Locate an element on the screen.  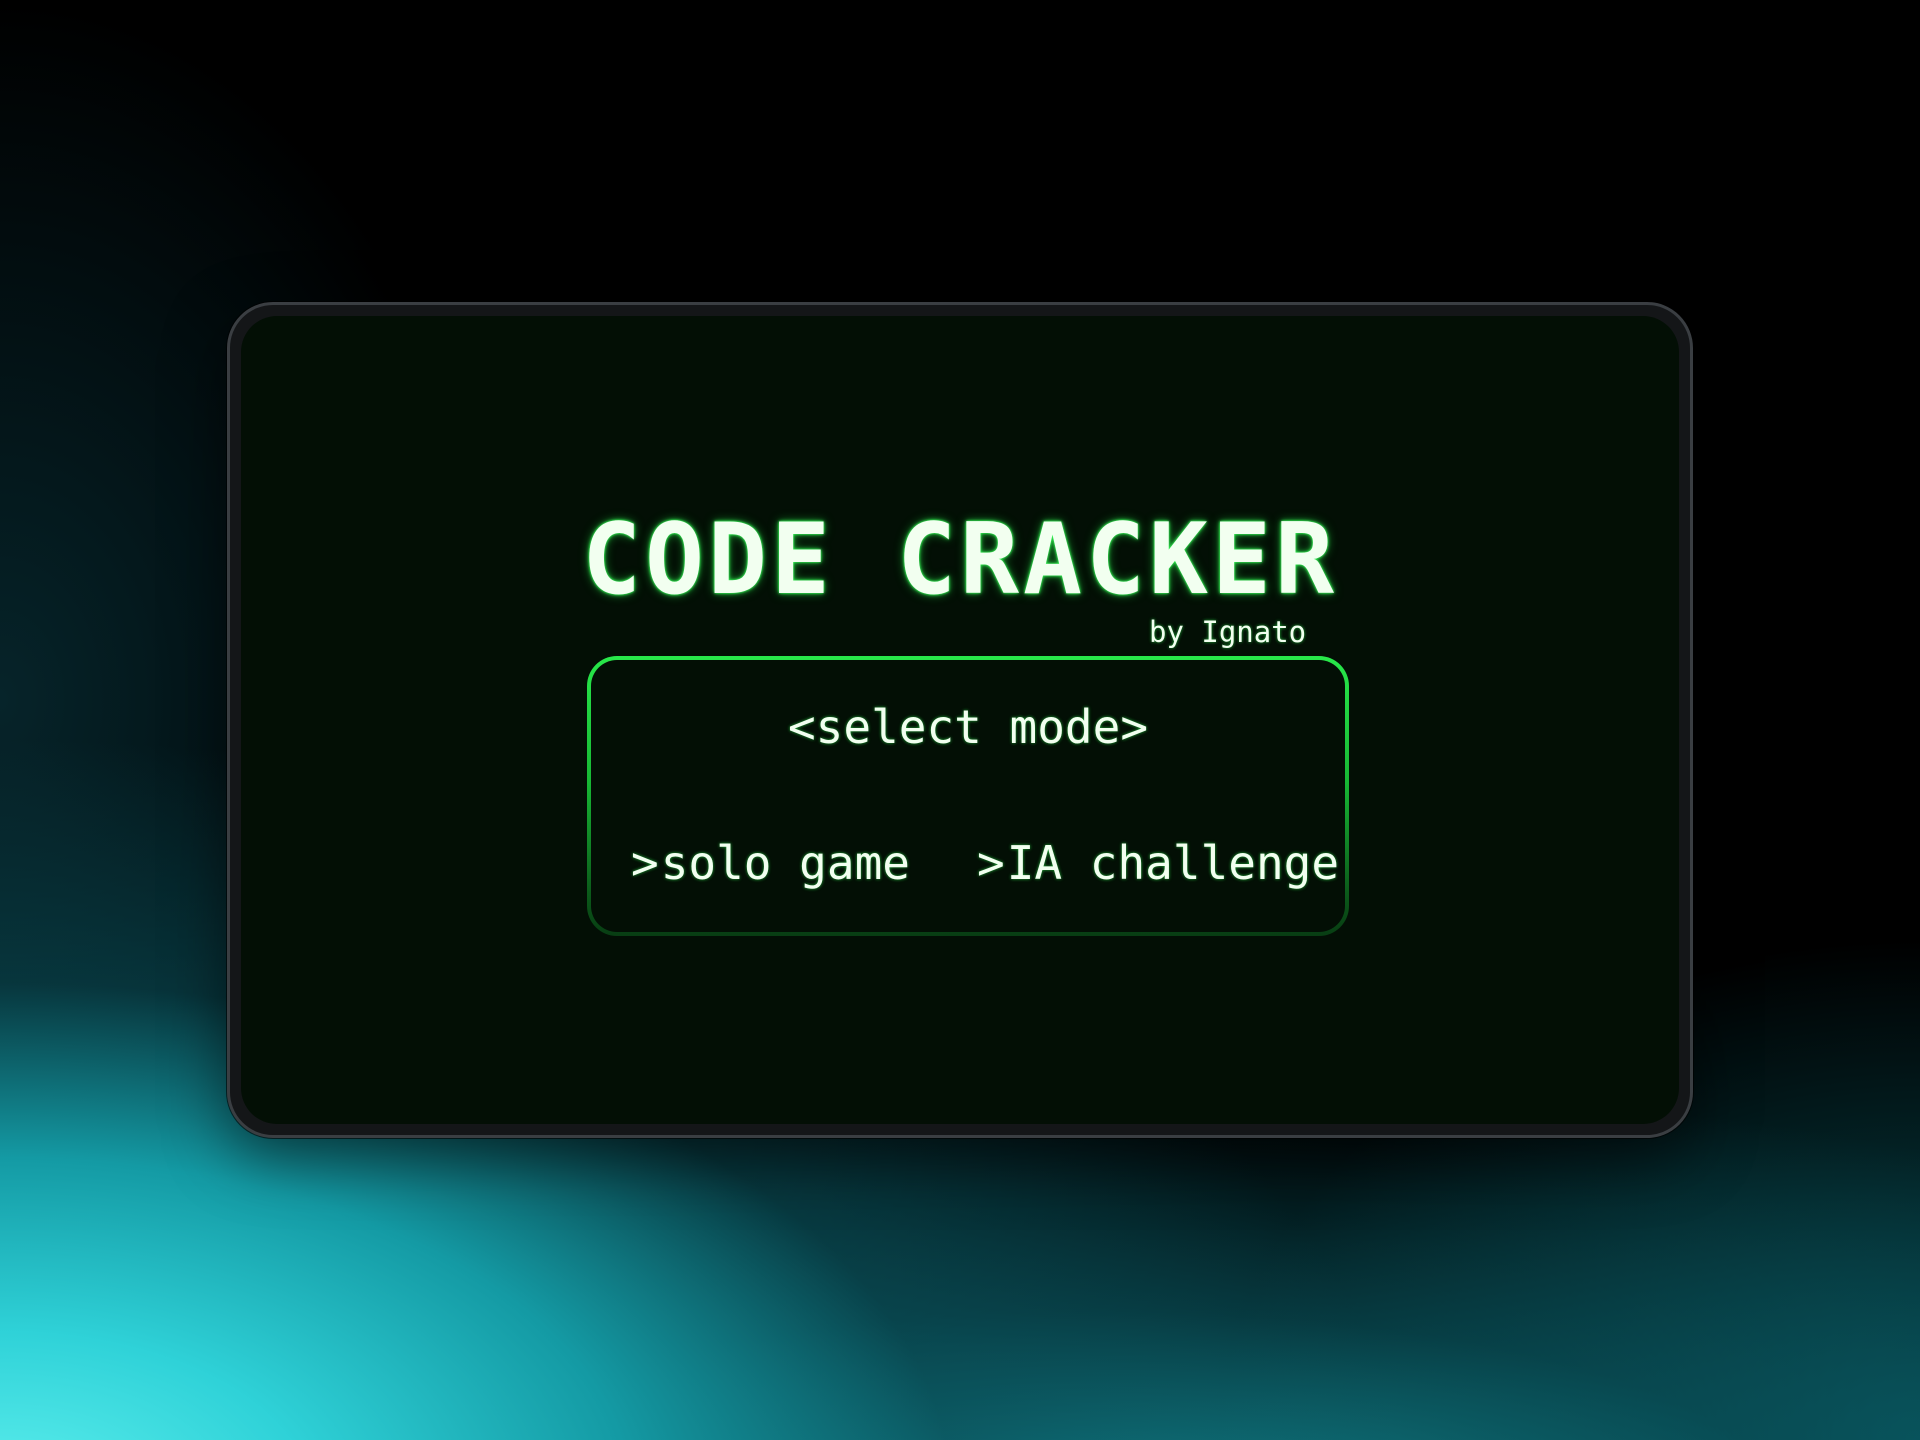
mode-select-menu: <select mode> >solo game >IA challenge is located at coordinates (968, 796).